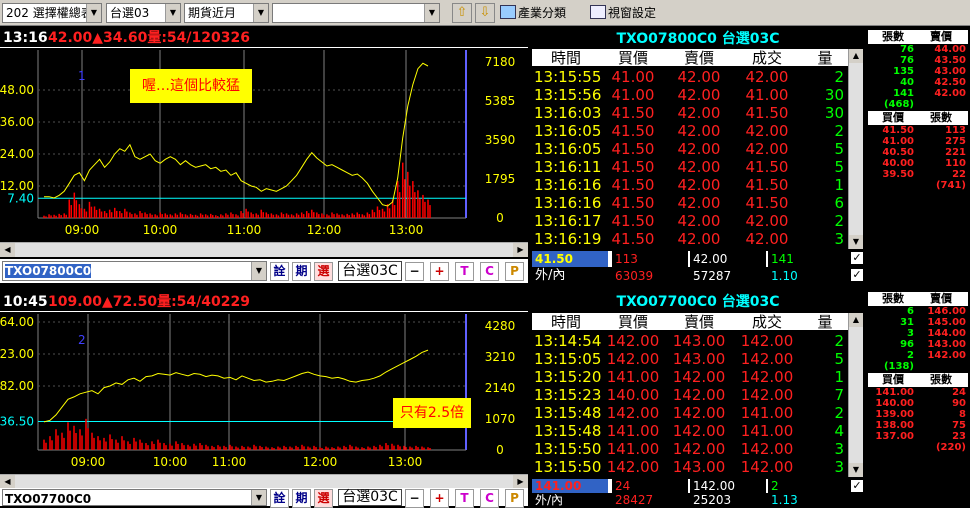  I want to click on ob-bid-row-qty: 137.00, so click(894, 436).